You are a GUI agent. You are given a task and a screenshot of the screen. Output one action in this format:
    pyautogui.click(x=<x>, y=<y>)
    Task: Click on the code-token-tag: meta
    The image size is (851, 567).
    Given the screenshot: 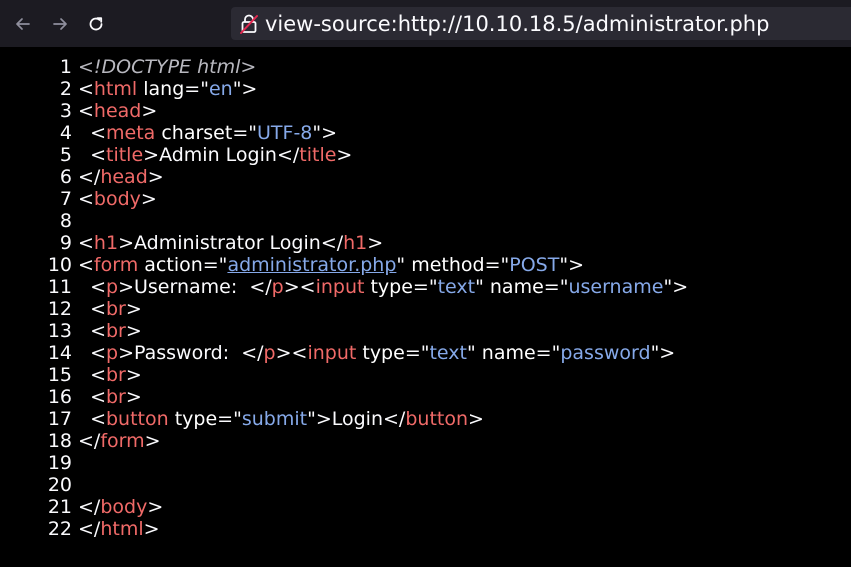 What is the action you would take?
    pyautogui.click(x=131, y=133)
    